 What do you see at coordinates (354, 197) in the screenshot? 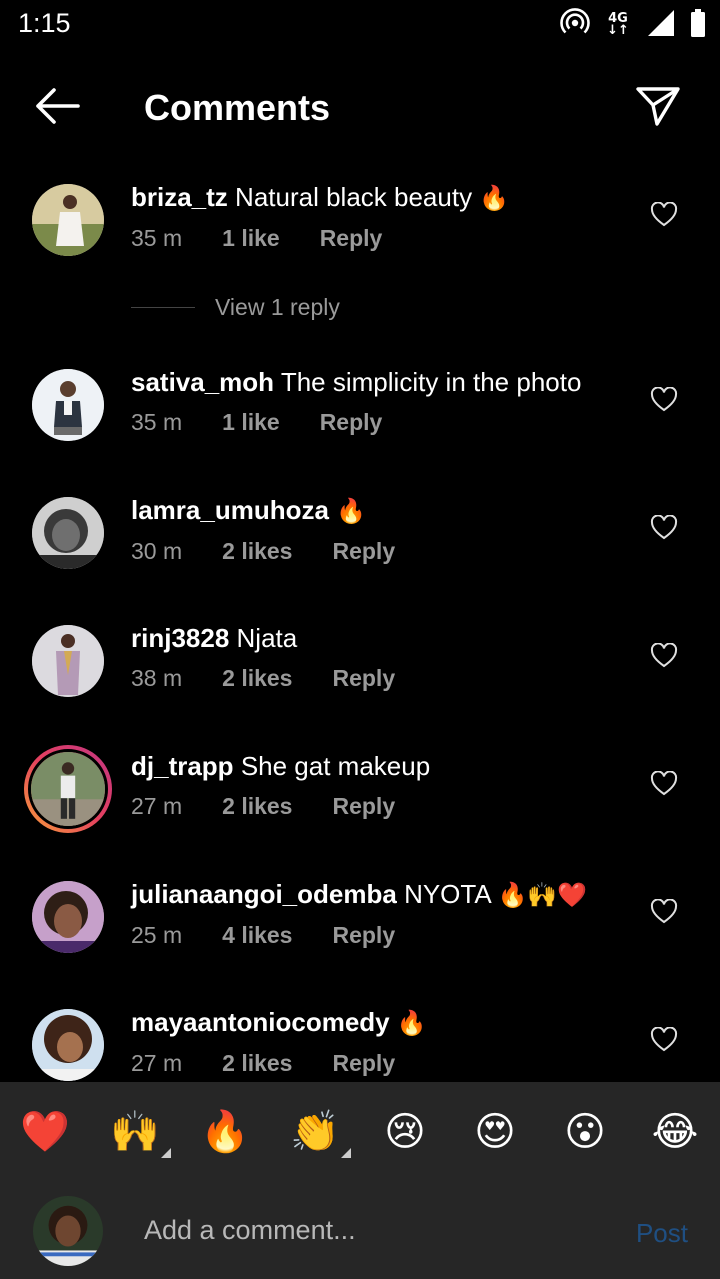
I see `comment-text: Natural black beauty` at bounding box center [354, 197].